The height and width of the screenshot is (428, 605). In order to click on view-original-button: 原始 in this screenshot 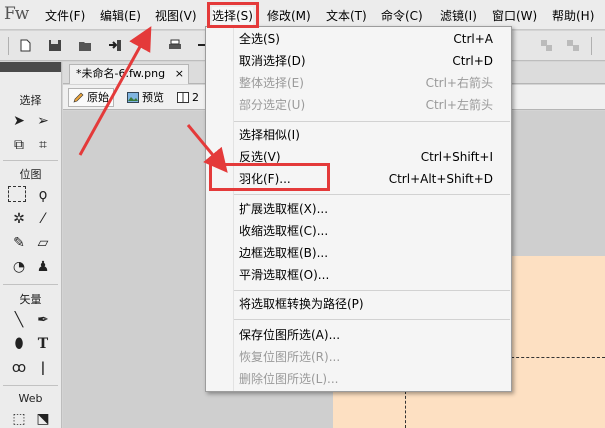, I will do `click(91, 97)`.